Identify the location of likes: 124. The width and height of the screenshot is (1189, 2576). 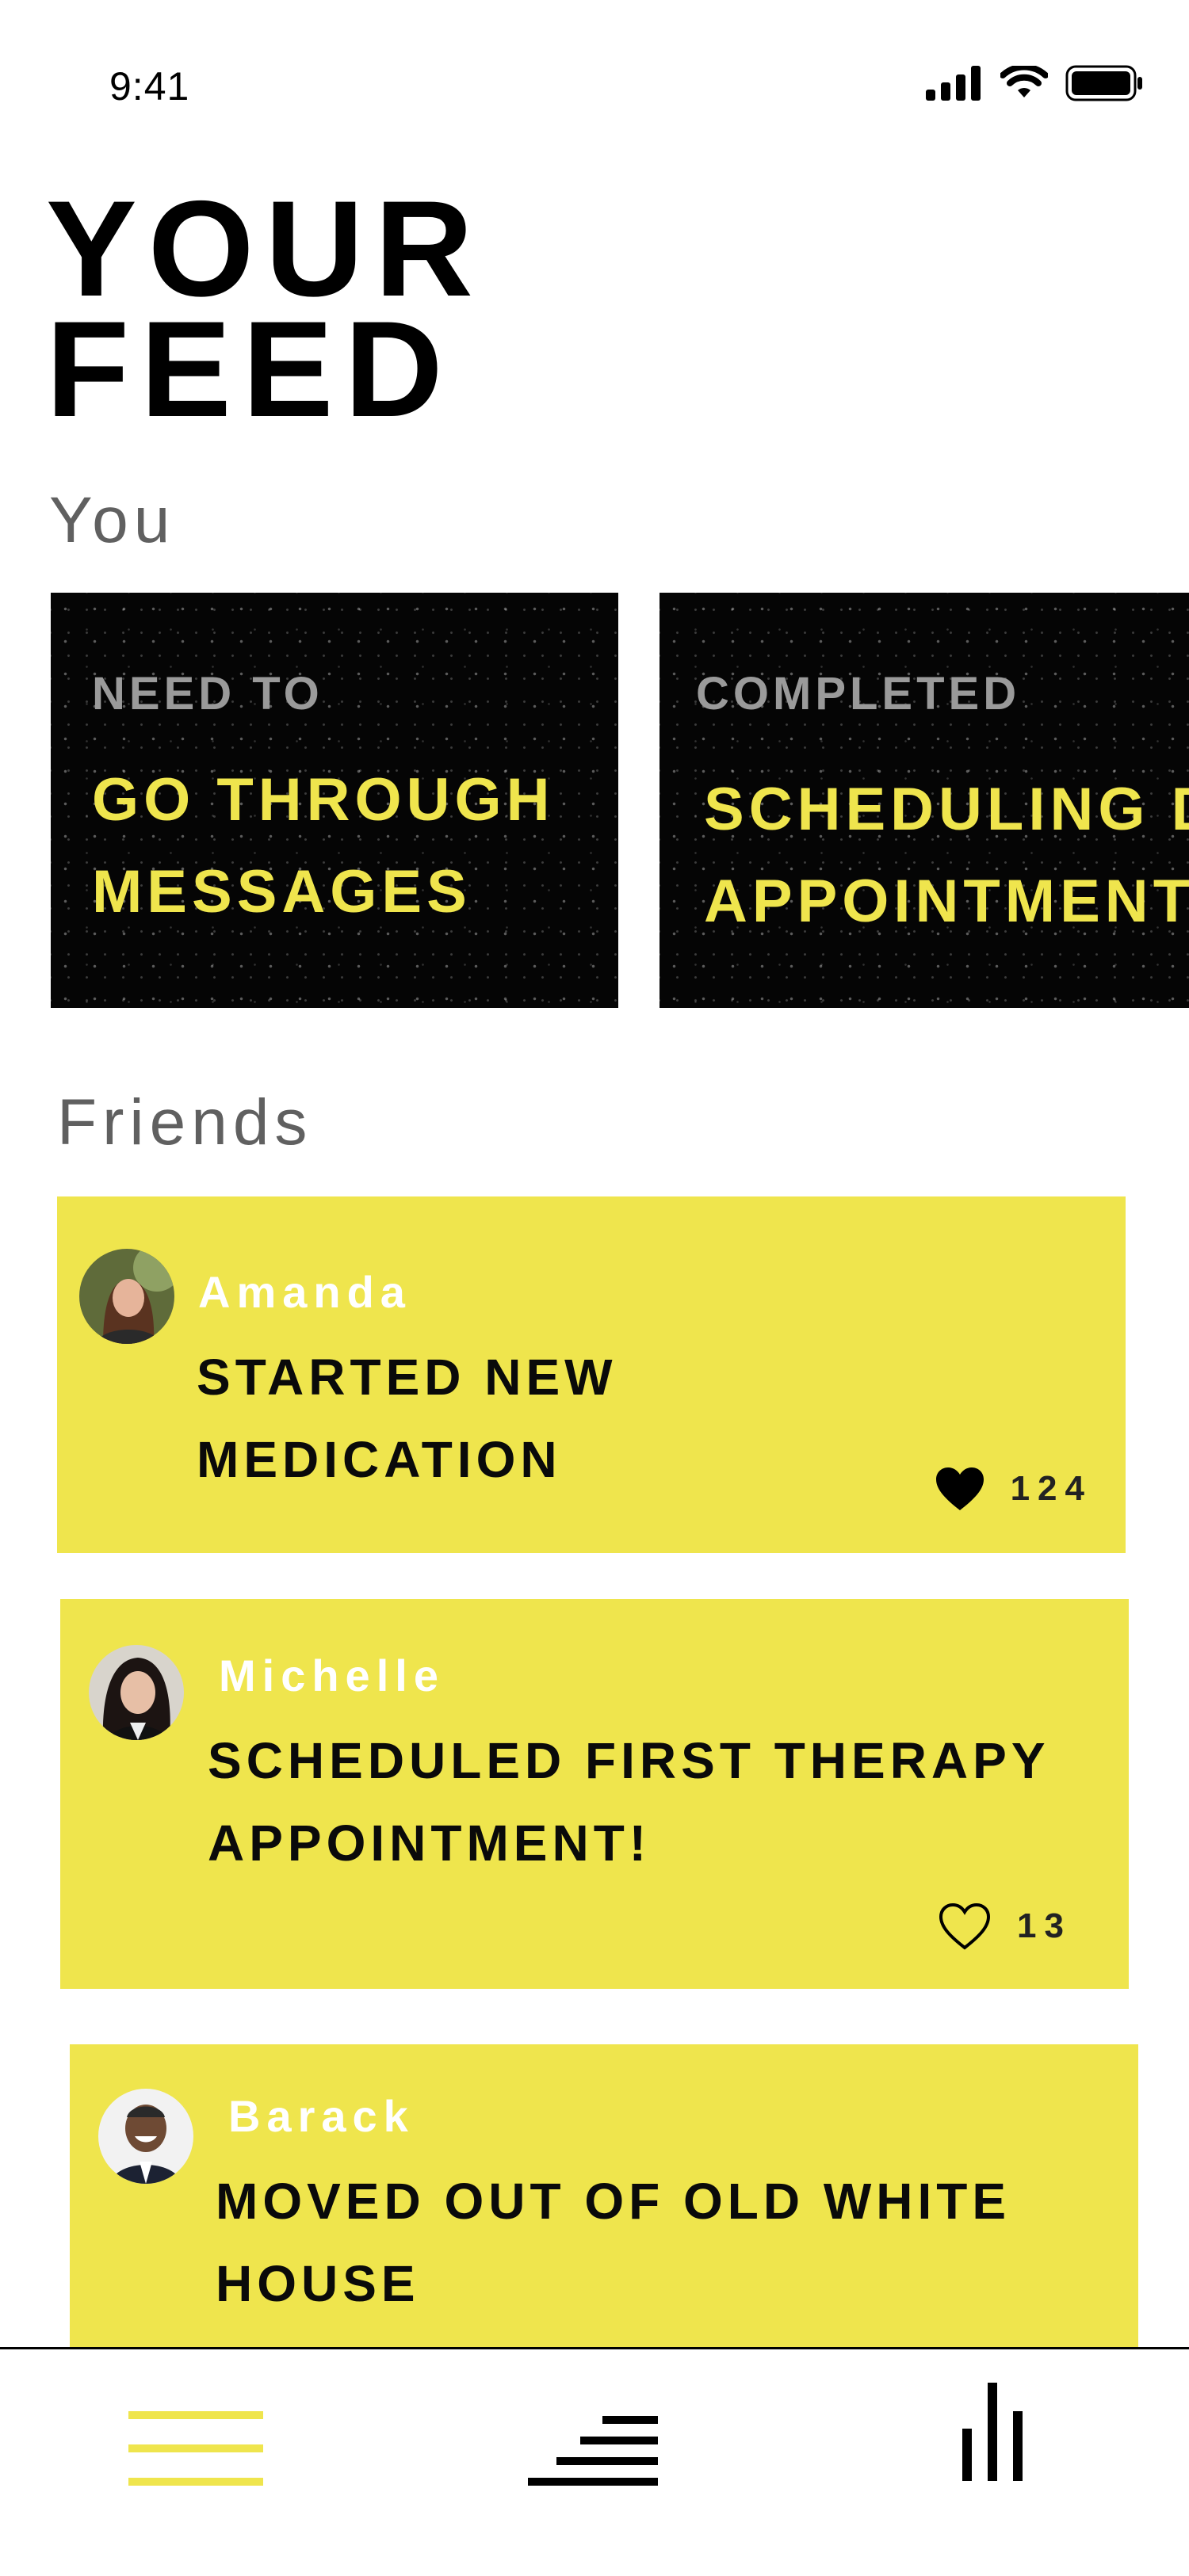
(1013, 1489).